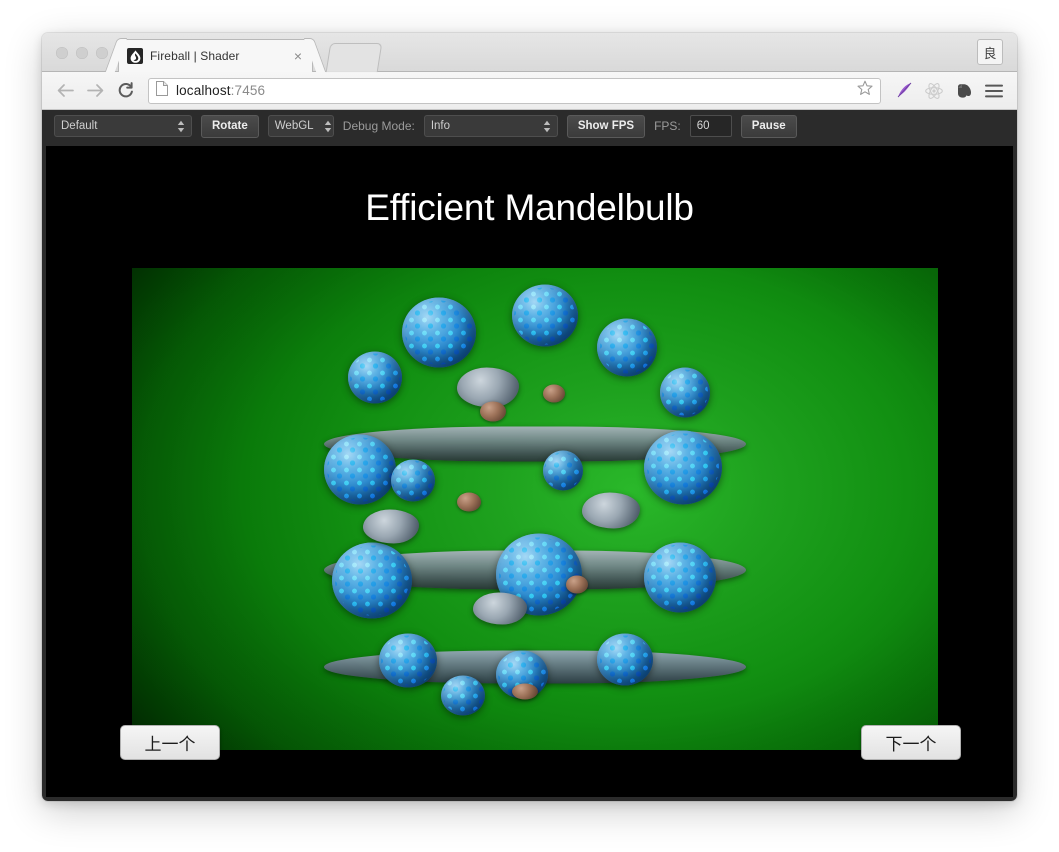  What do you see at coordinates (990, 52) in the screenshot?
I see `profile-badge: 良` at bounding box center [990, 52].